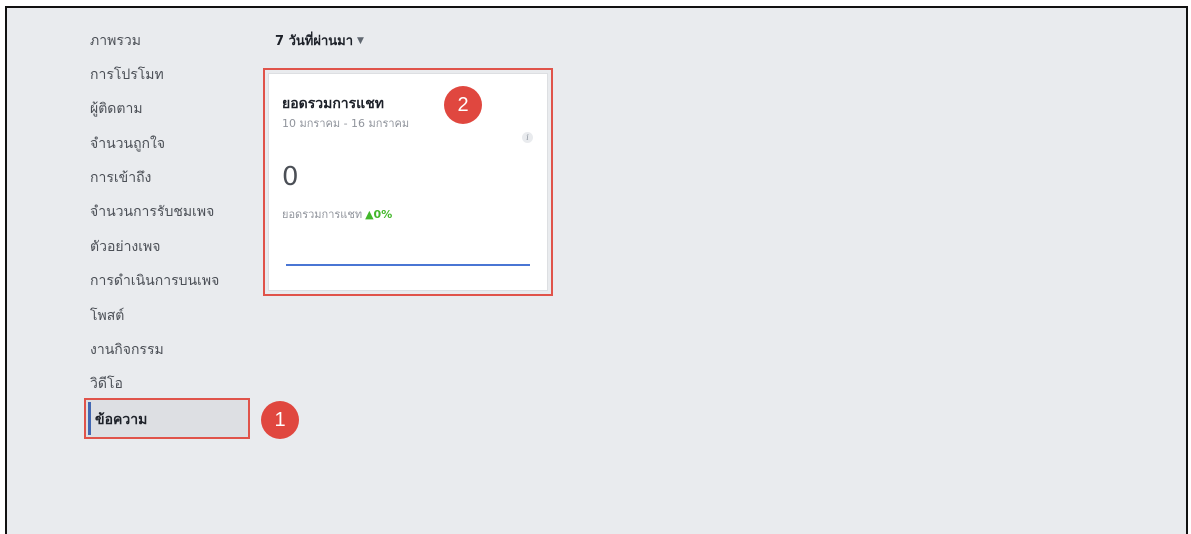 This screenshot has height=534, width=1191. Describe the element at coordinates (89, 418) in the screenshot. I see `active-indicator-bar` at that location.